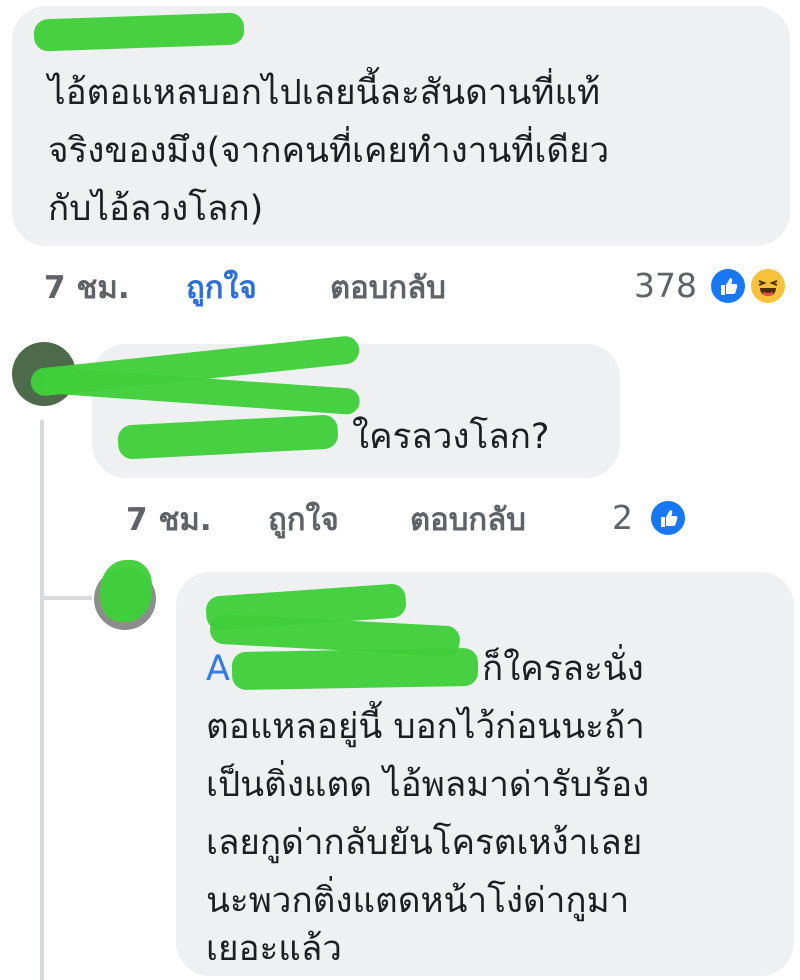 The image size is (800, 980). What do you see at coordinates (274, 949) in the screenshot?
I see `comment-text-line: เยอะแล้ว` at bounding box center [274, 949].